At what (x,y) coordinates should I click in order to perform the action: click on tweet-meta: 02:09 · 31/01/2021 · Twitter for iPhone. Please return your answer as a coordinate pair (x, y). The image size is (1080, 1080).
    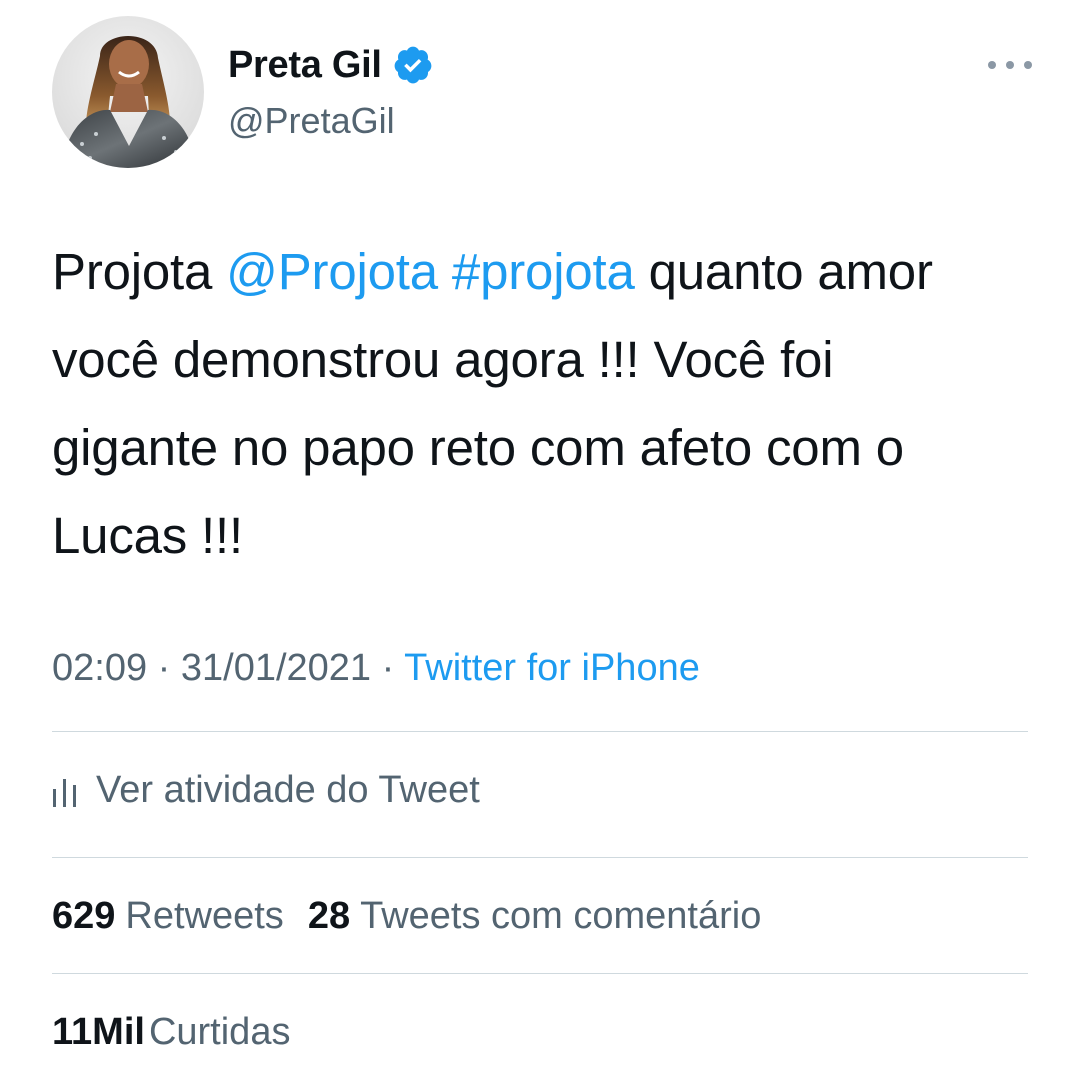
    Looking at the image, I should click on (376, 668).